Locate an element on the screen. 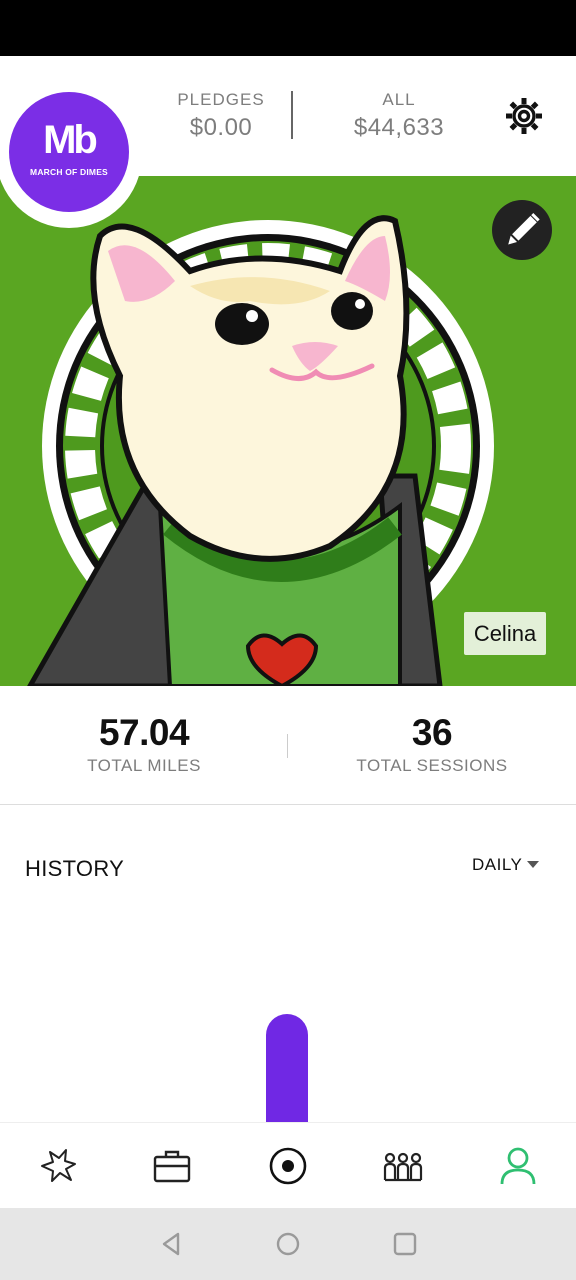  record-icon is located at coordinates (288, 1166).